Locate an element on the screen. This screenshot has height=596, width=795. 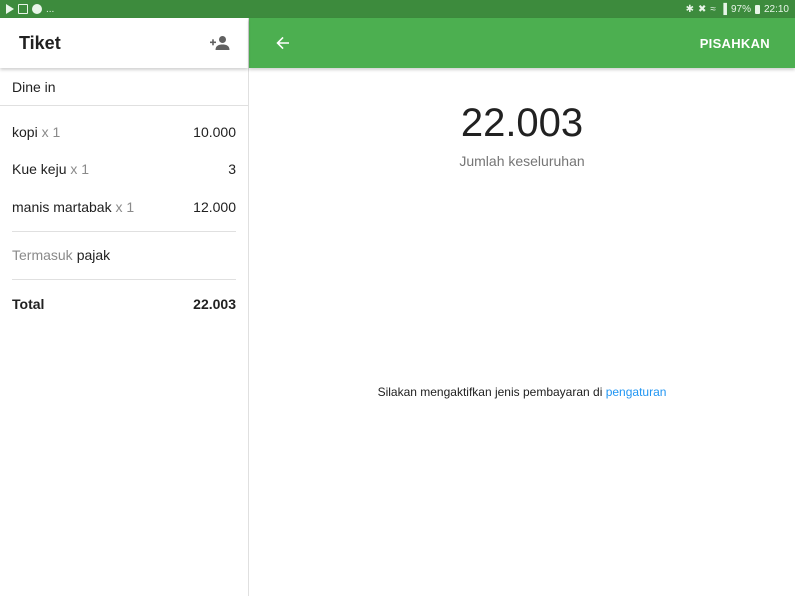
ticket-header: Tiket is located at coordinates (124, 43).